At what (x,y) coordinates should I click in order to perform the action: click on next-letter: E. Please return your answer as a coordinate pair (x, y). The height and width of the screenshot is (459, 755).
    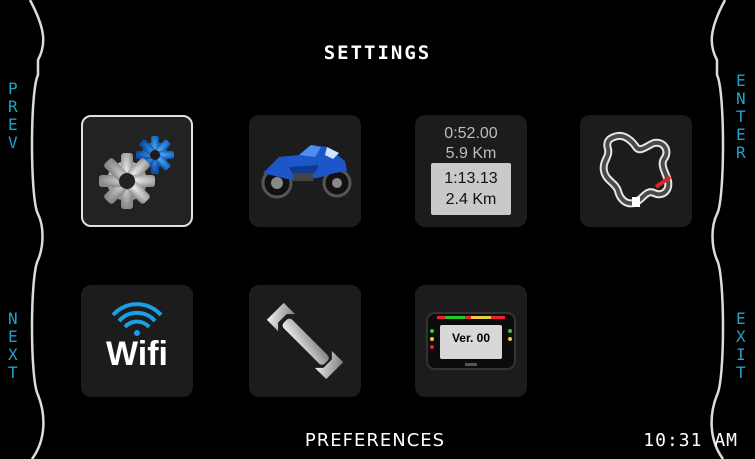
    Looking at the image, I should click on (13, 336).